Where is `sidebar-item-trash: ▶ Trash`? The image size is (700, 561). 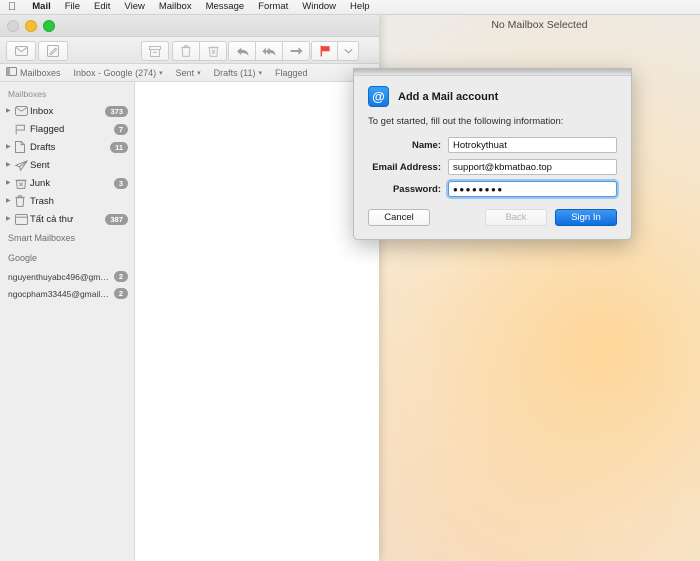
sidebar-item-trash: ▶ Trash is located at coordinates (67, 201).